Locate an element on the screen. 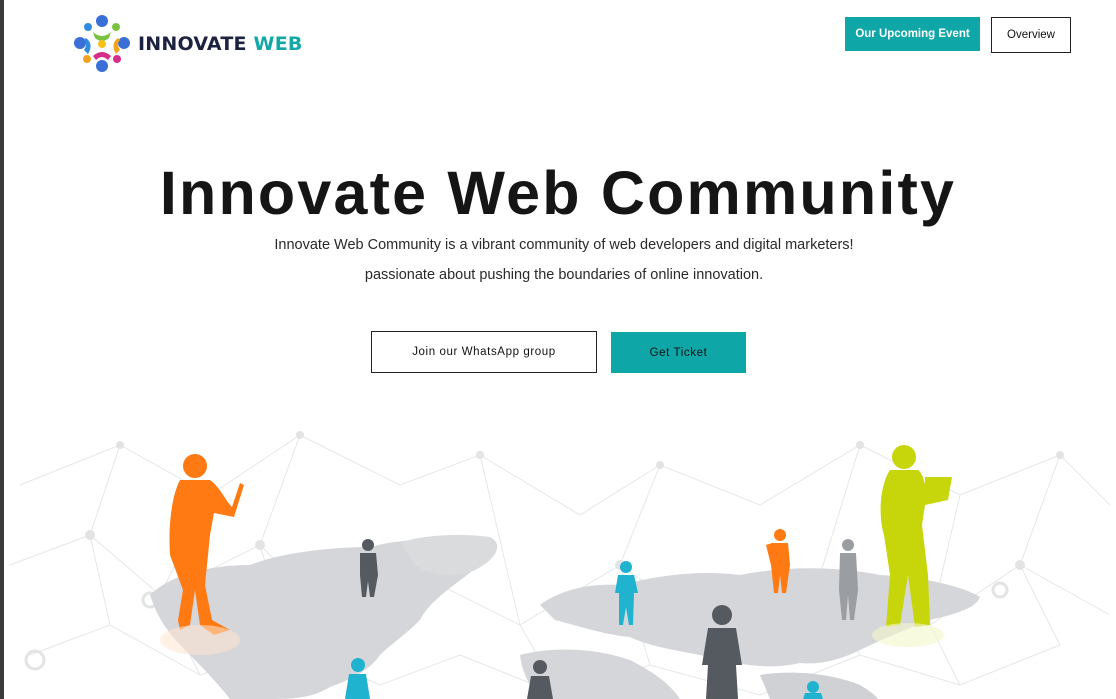 This screenshot has width=1116, height=699. hero-title: Innovate Web Community is located at coordinates (558, 193).